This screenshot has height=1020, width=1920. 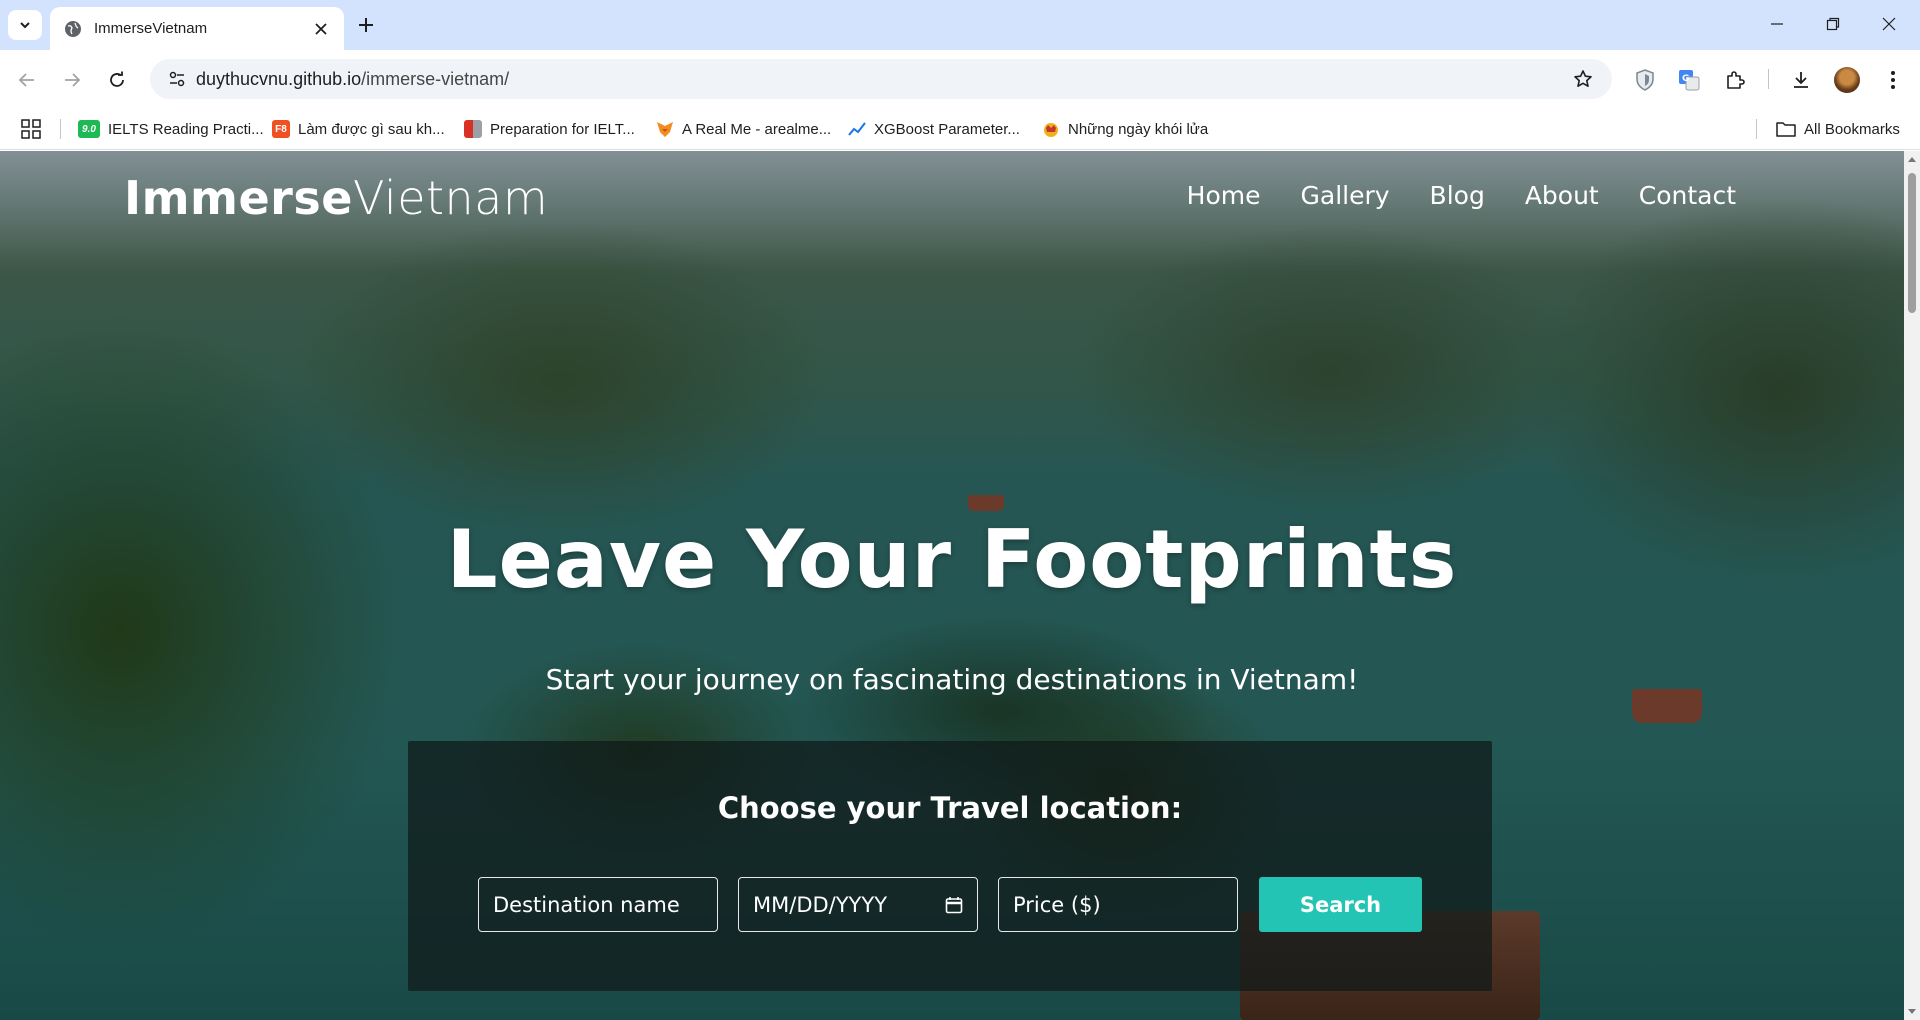 I want to click on close-window-button, so click(x=1889, y=24).